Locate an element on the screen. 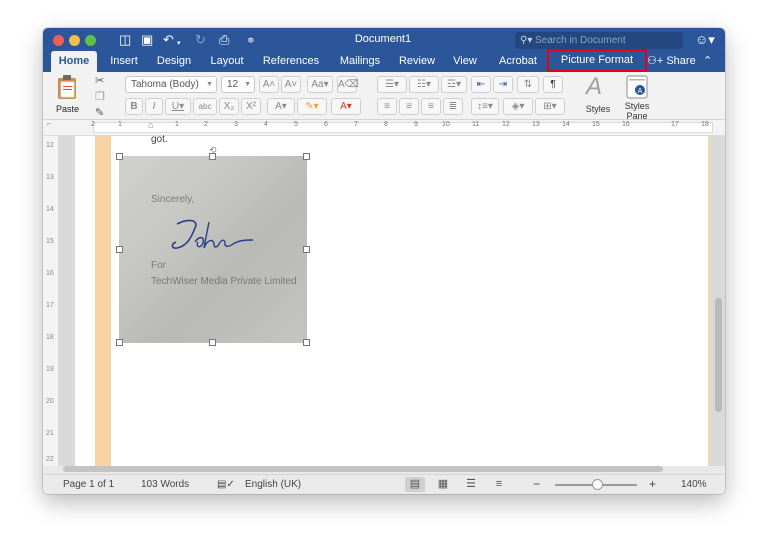 This screenshot has width=768, height=550. copy-icon: ❐ is located at coordinates (100, 97).